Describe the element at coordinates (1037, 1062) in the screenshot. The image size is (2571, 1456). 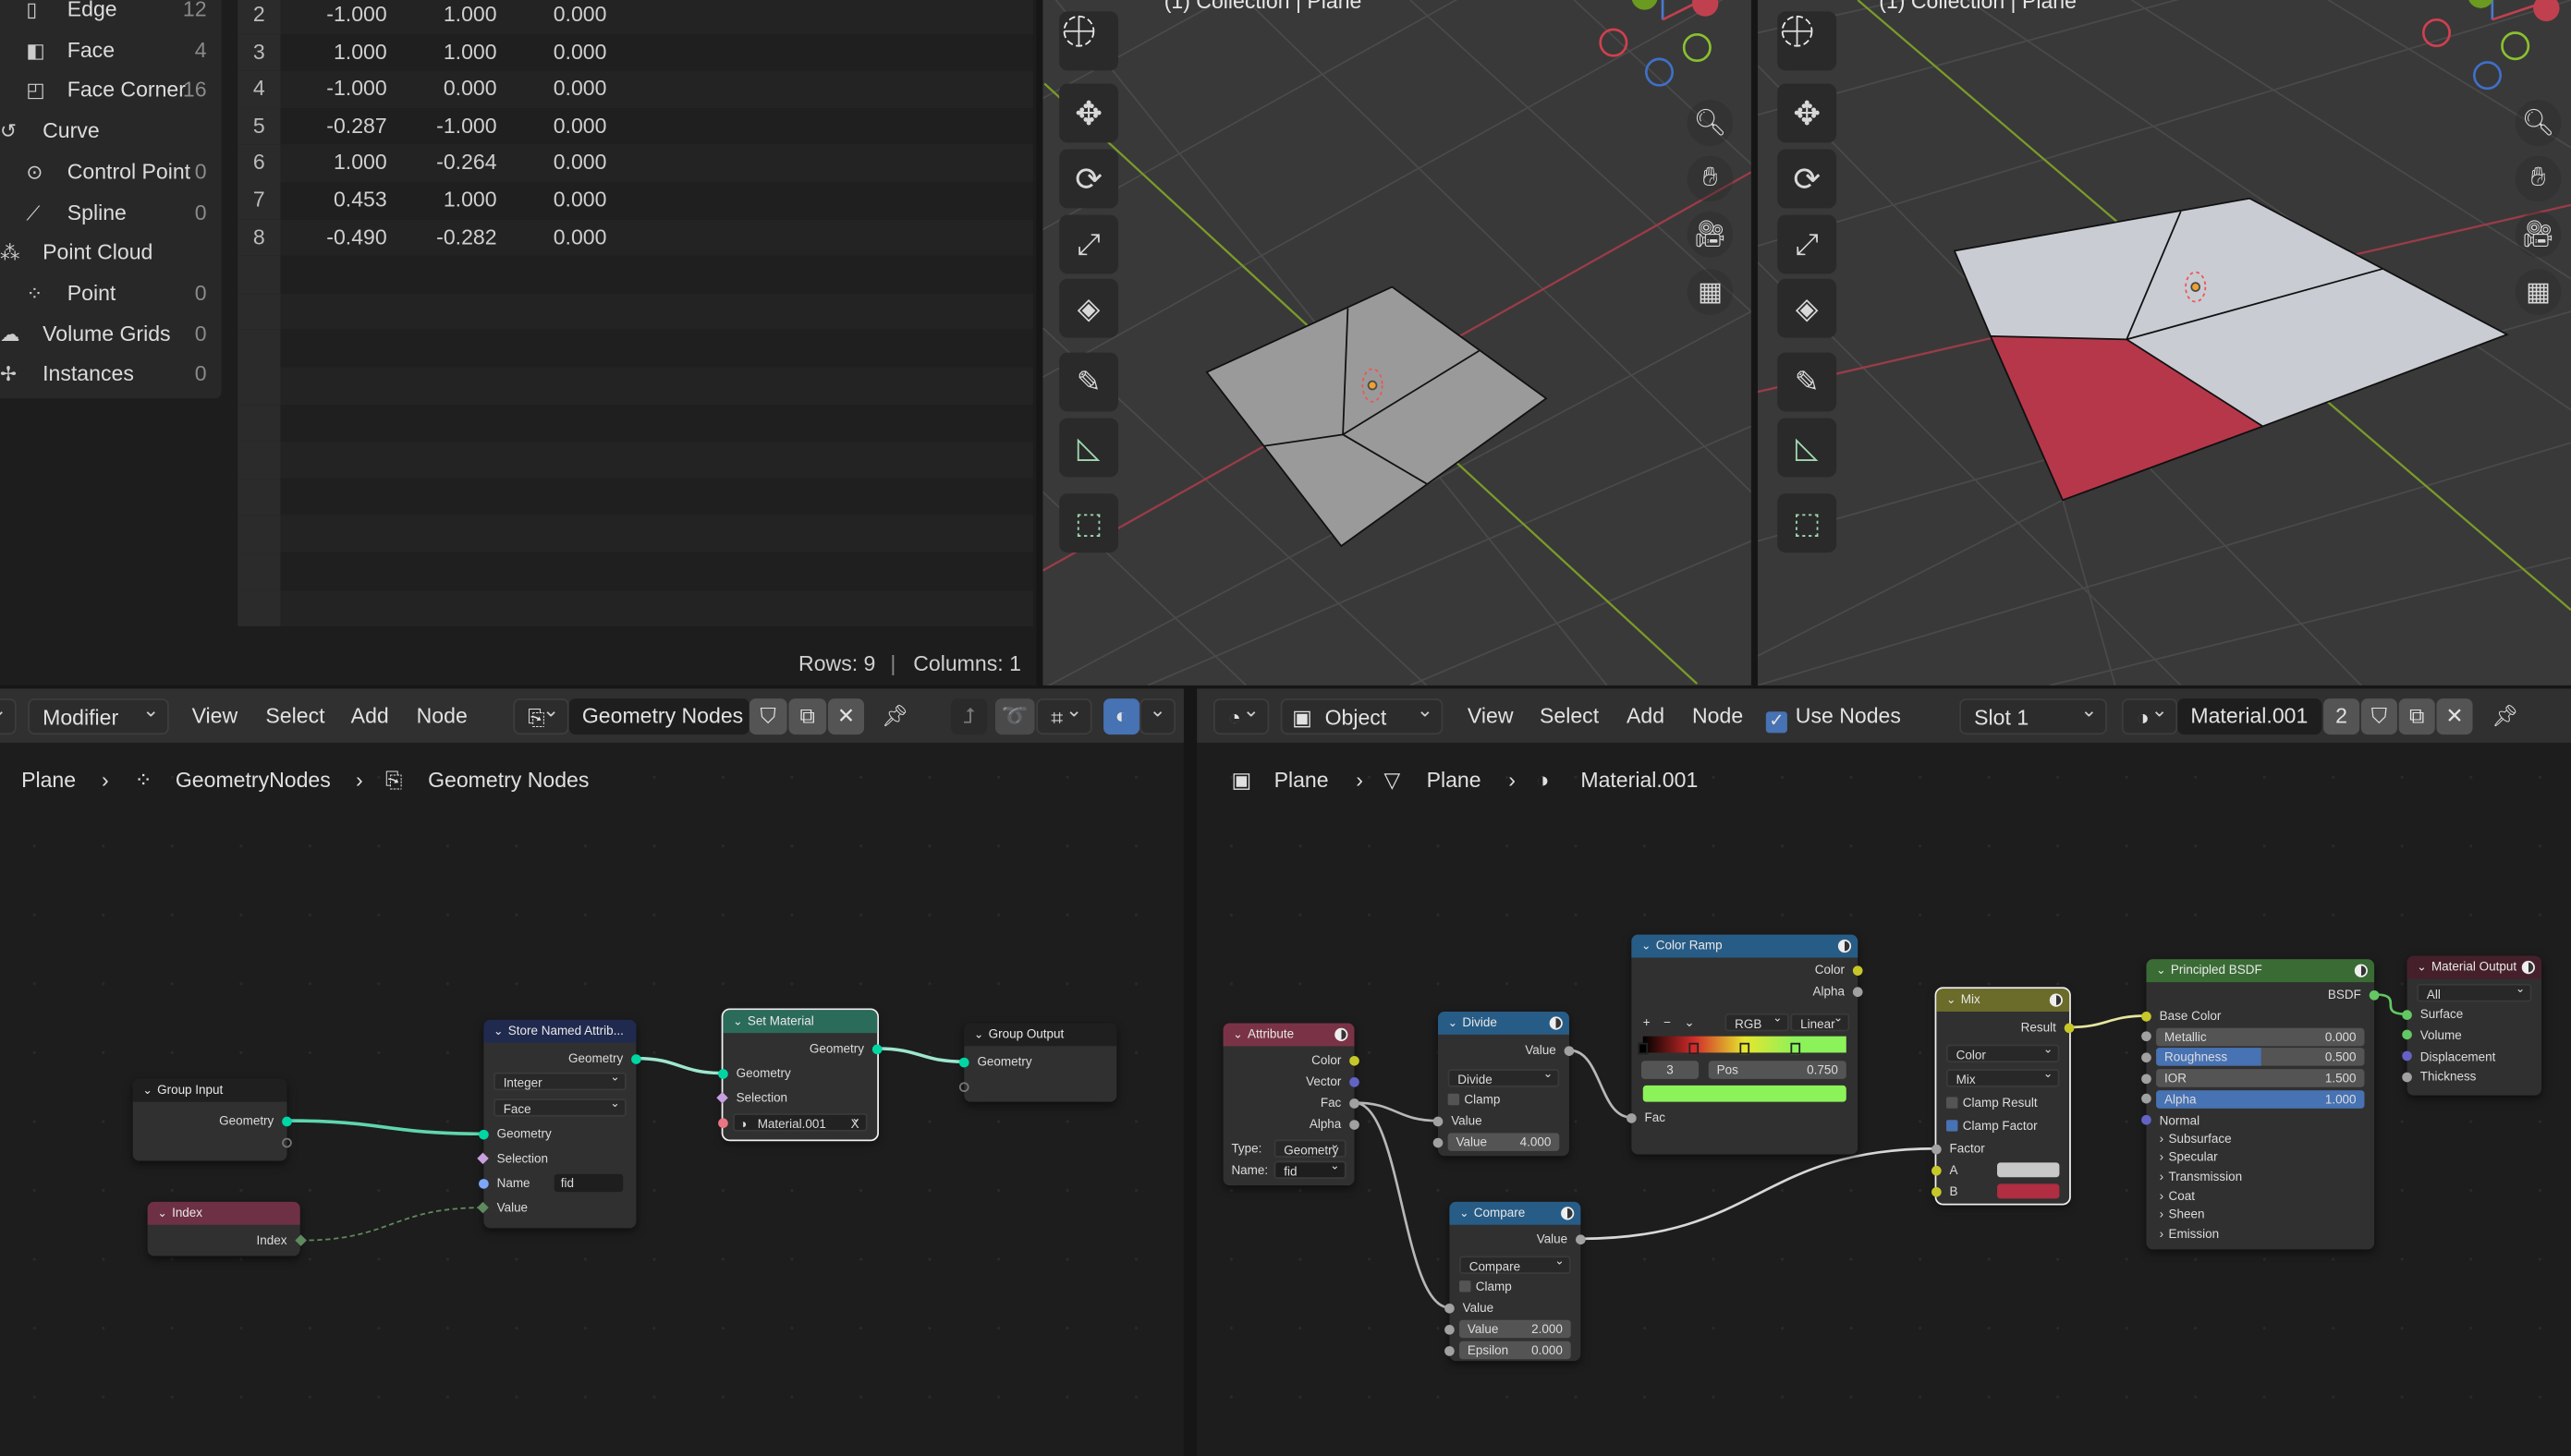
I see `node-group-output: ⌄ Group Output Geometry` at that location.